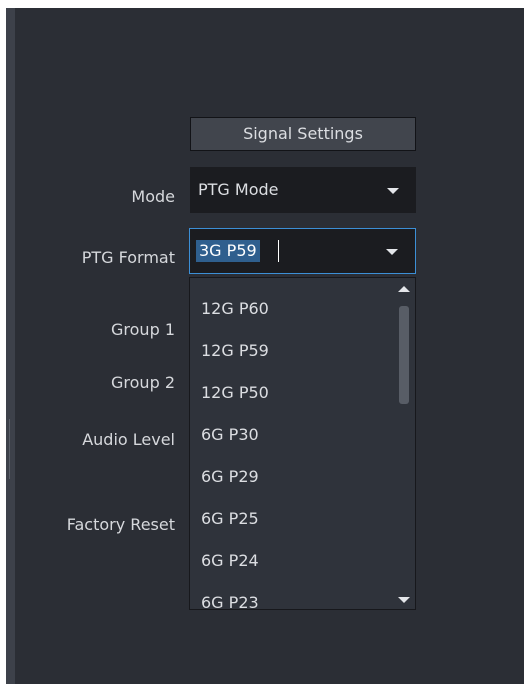 Image resolution: width=531 pixels, height=684 pixels. I want to click on option-6g-p30: 6G P30, so click(230, 435).